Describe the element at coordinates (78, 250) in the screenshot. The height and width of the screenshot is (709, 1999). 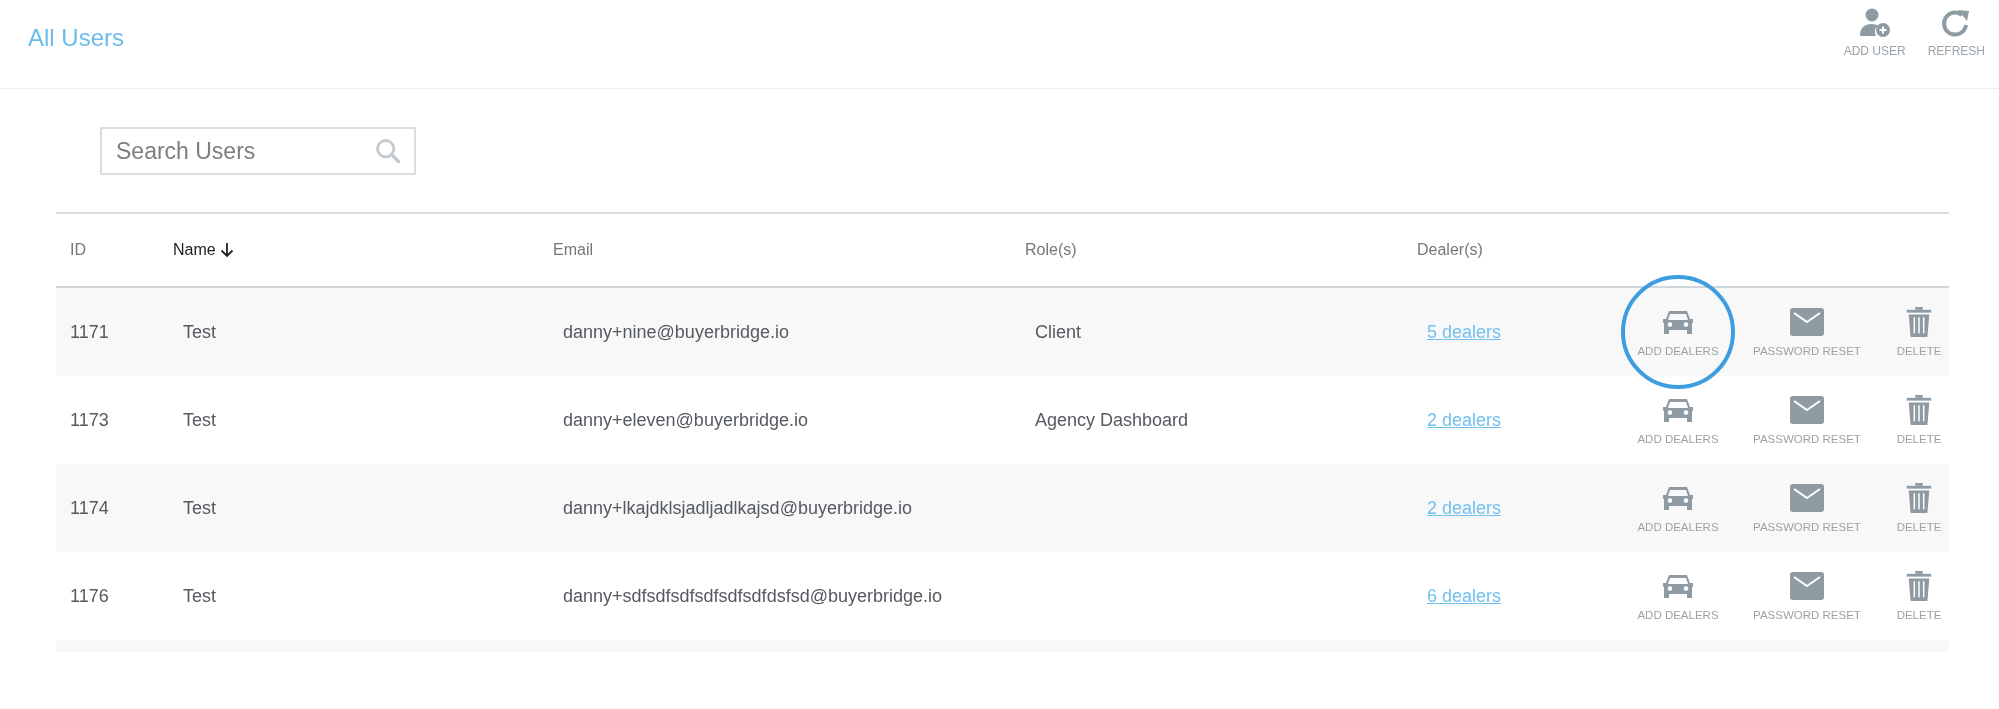
I see `column-header: ID` at that location.